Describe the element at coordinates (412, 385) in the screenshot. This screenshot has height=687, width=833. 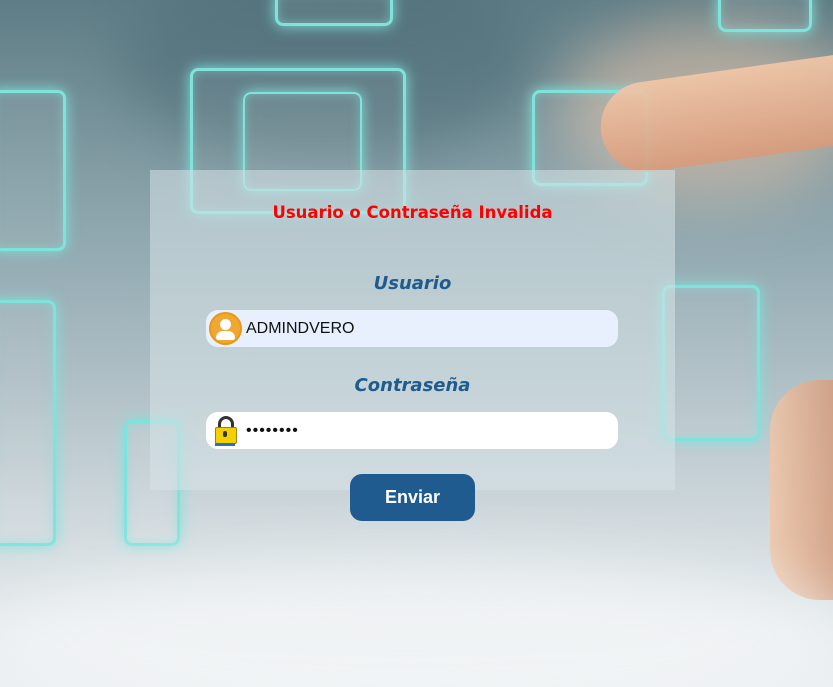
I see `password-label: Contraseña` at that location.